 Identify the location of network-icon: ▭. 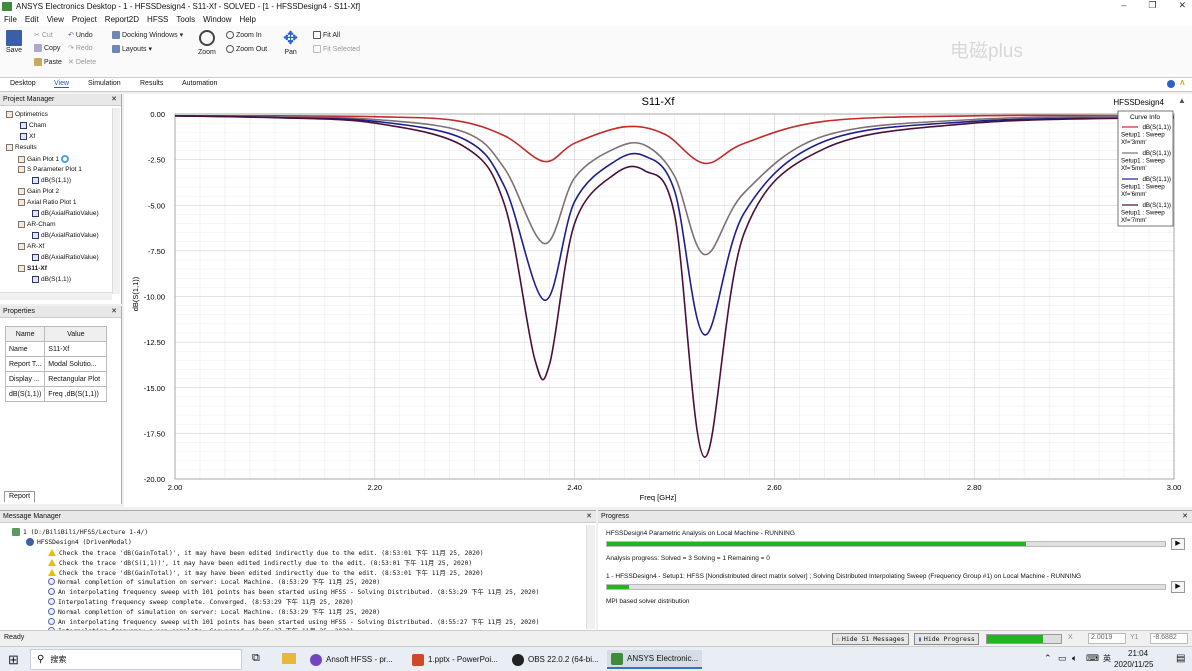
(1062, 658).